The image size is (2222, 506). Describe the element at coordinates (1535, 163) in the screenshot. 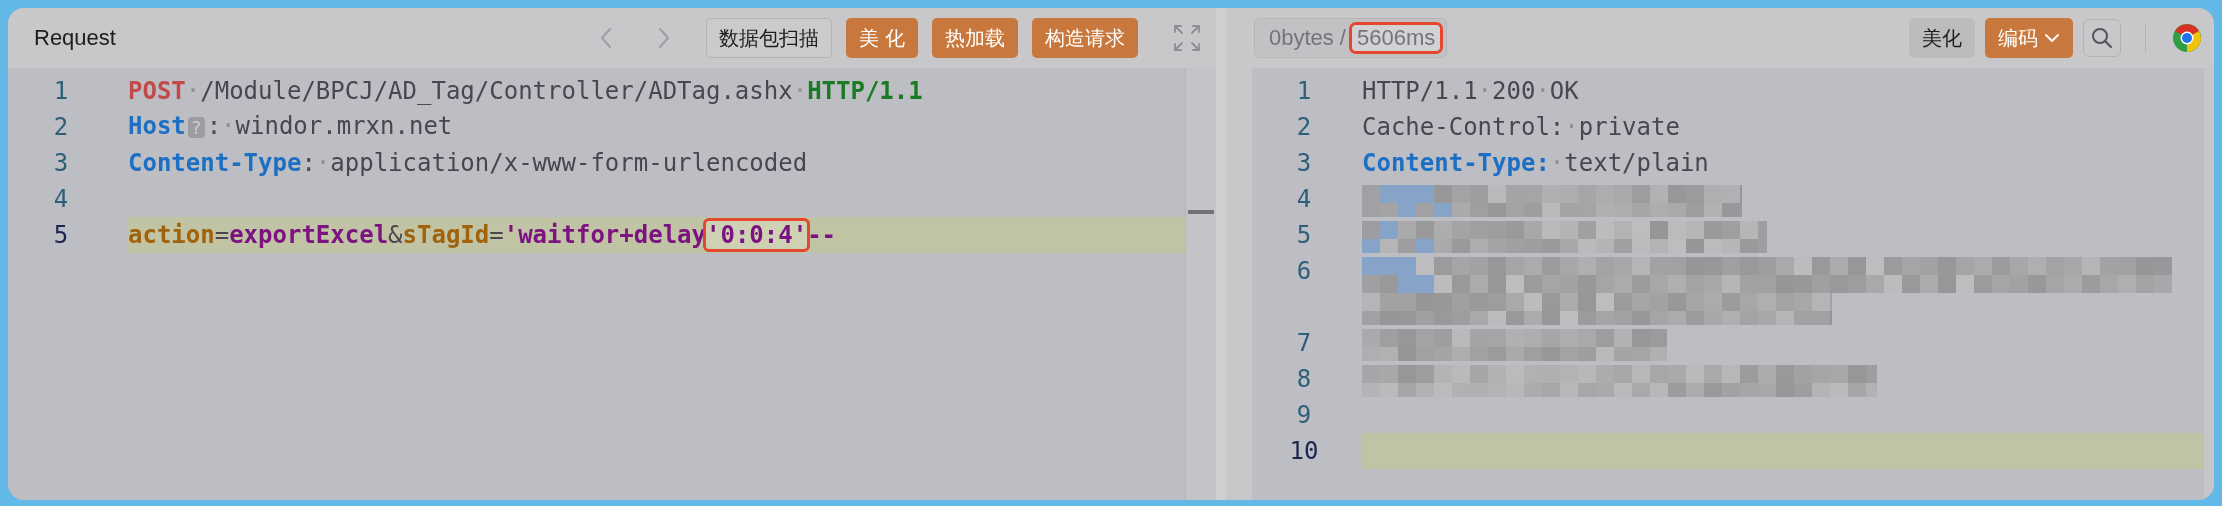

I see `code-line: Content-Type:·text/plain` at that location.